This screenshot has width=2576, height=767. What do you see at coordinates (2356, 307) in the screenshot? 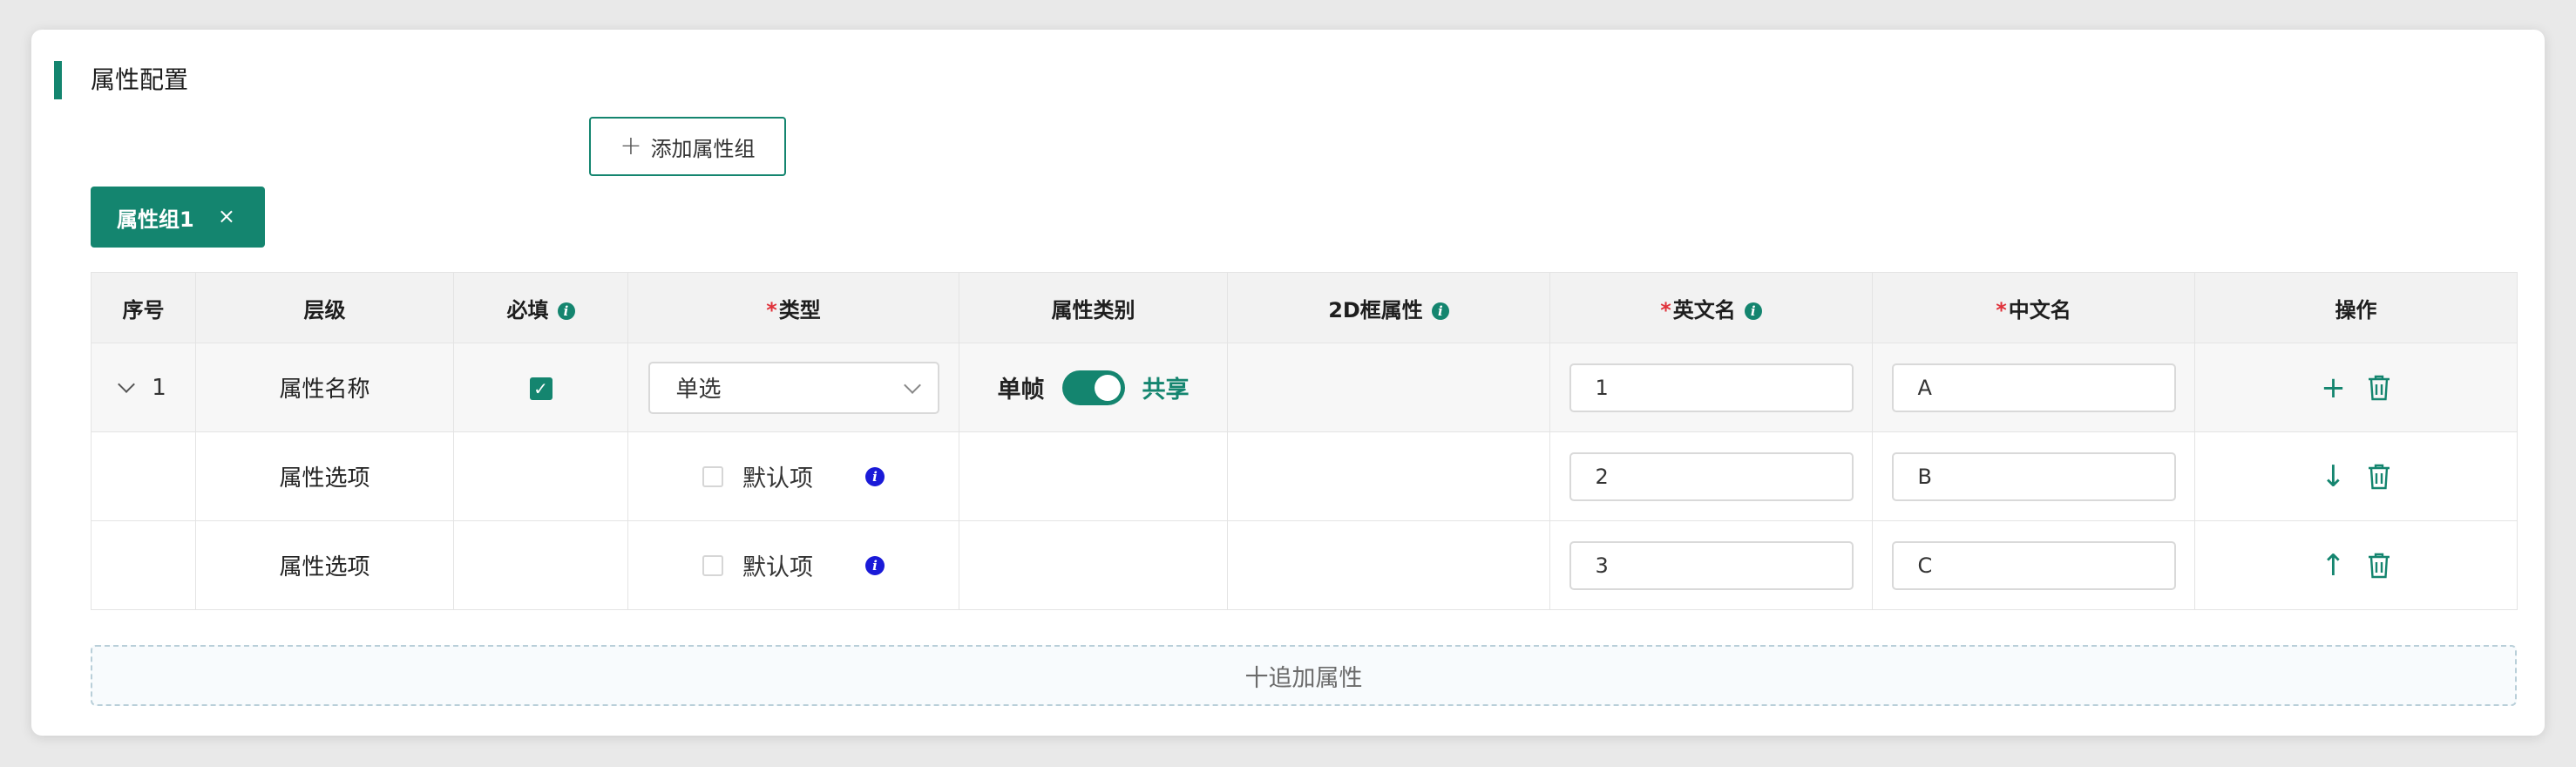
I see `header-actions: 操作` at bounding box center [2356, 307].